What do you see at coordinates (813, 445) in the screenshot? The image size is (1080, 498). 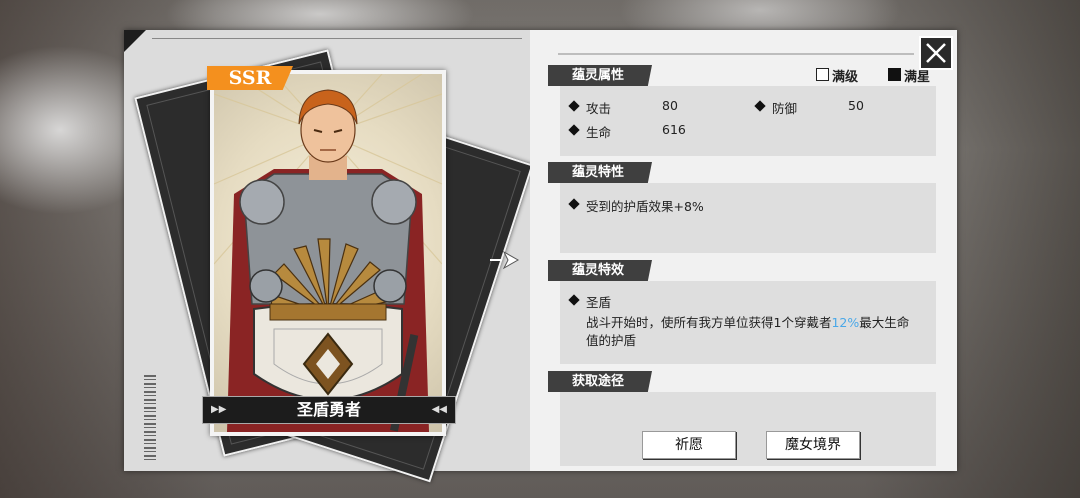 I see `source-witch-realm-button: 魔女境界` at bounding box center [813, 445].